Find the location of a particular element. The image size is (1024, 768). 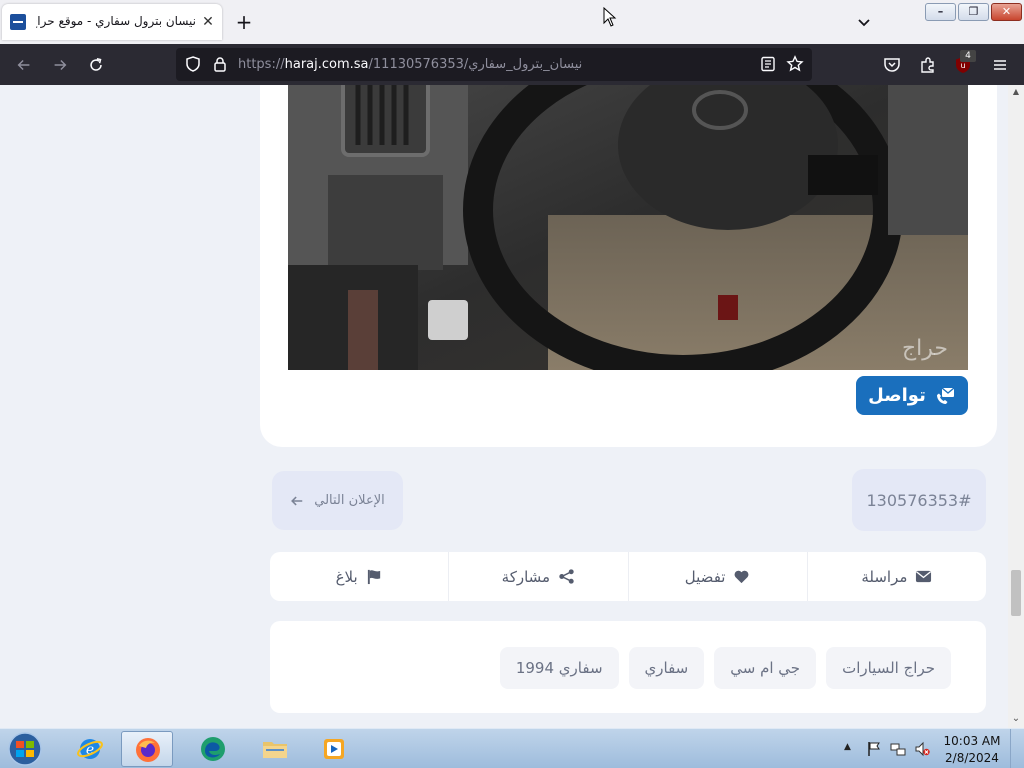

scroll-up-arrow-icon: ▲ is located at coordinates (1016, 93).